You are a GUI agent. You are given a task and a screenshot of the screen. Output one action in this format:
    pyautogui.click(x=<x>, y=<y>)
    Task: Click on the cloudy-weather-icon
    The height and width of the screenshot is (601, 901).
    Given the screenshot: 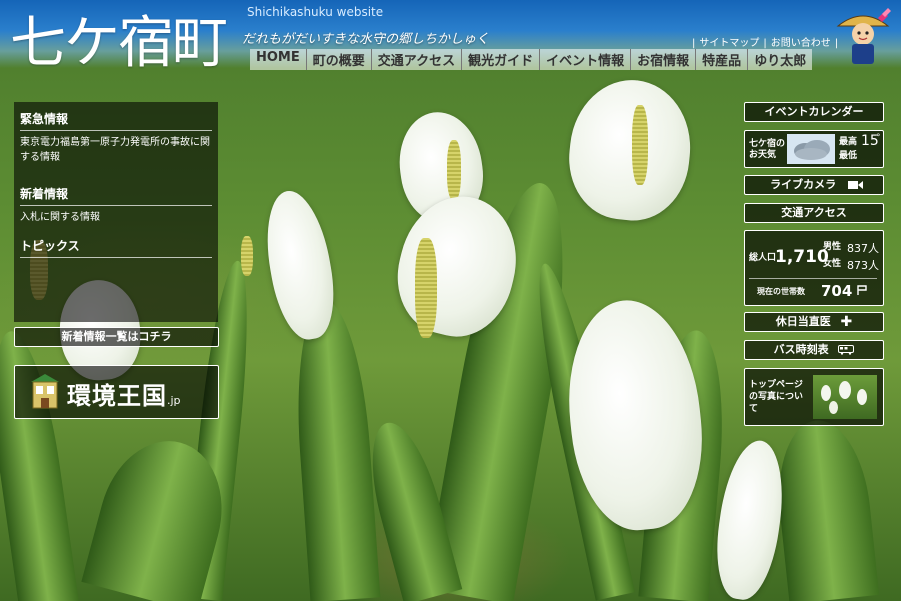 What is the action you would take?
    pyautogui.click(x=811, y=149)
    